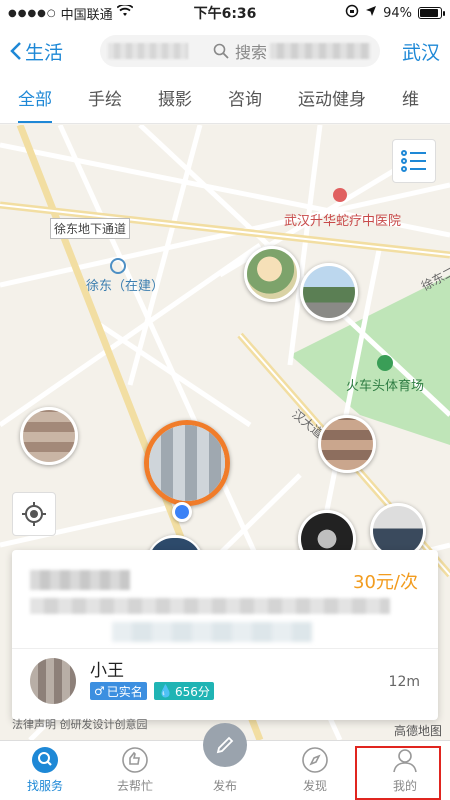 The height and width of the screenshot is (800, 450). Describe the element at coordinates (35, 99) in the screenshot. I see `tab-all: 全部` at that location.